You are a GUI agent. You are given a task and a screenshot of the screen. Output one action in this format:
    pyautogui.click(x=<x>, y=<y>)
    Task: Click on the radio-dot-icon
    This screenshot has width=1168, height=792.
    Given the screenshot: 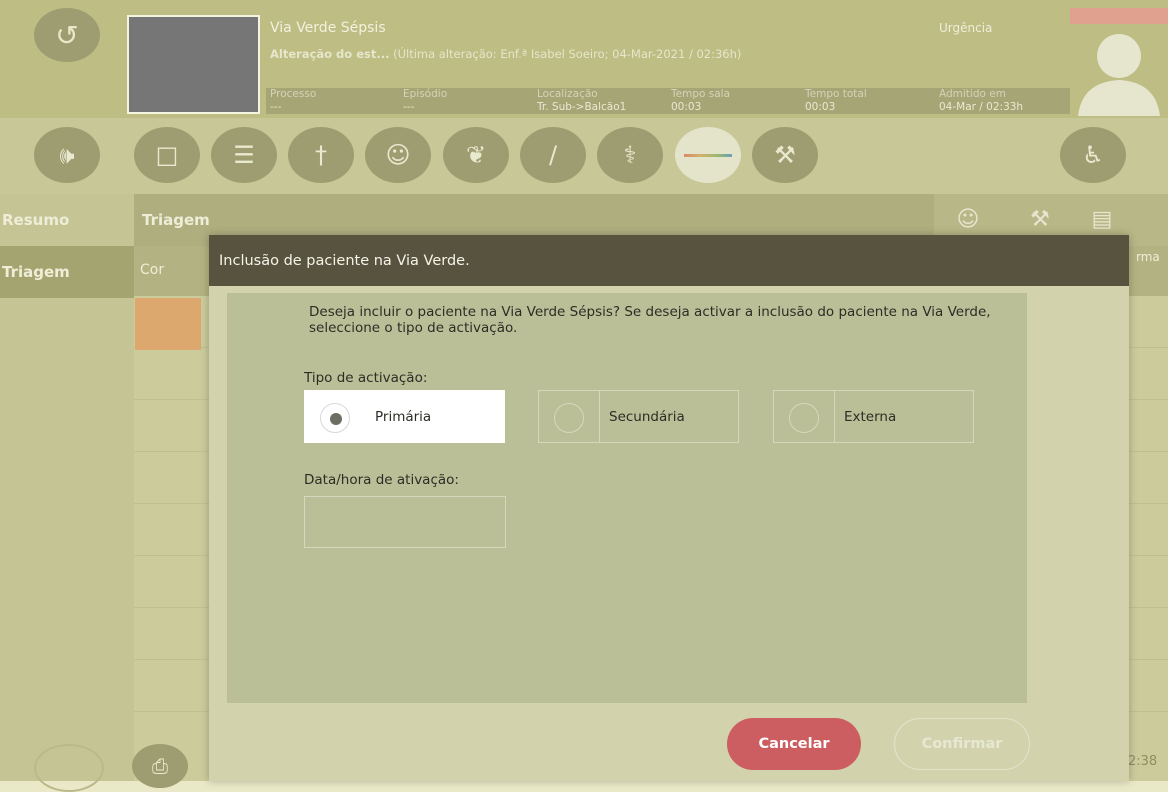 What is the action you would take?
    pyautogui.click(x=336, y=419)
    